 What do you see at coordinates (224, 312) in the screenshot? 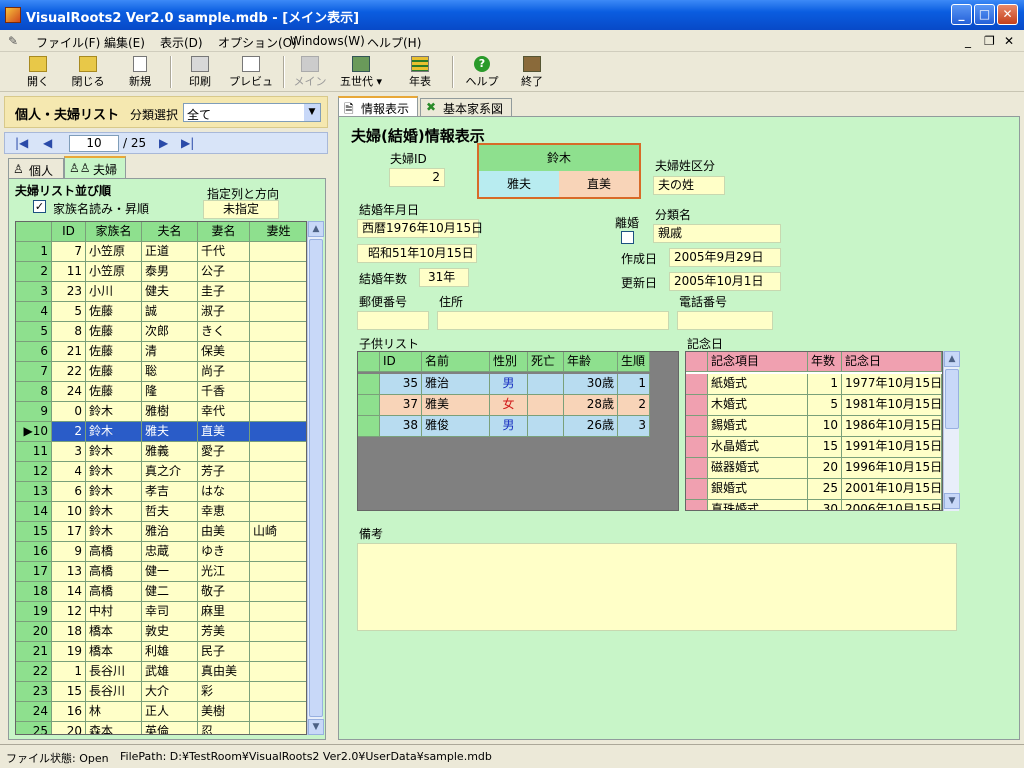
I see `table-cell: 淑子` at bounding box center [224, 312].